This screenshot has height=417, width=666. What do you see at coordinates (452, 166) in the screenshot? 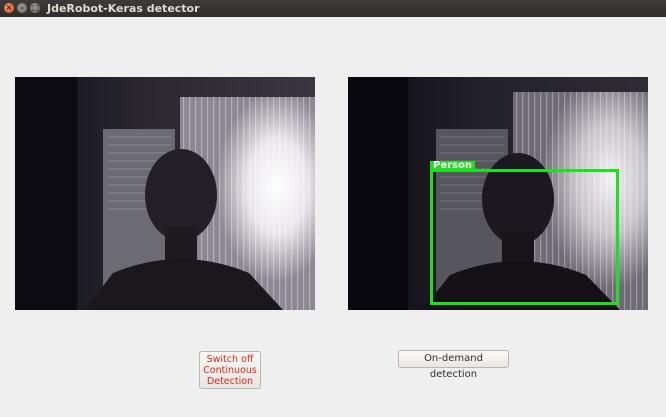
I see `person-detection-label: Person` at bounding box center [452, 166].